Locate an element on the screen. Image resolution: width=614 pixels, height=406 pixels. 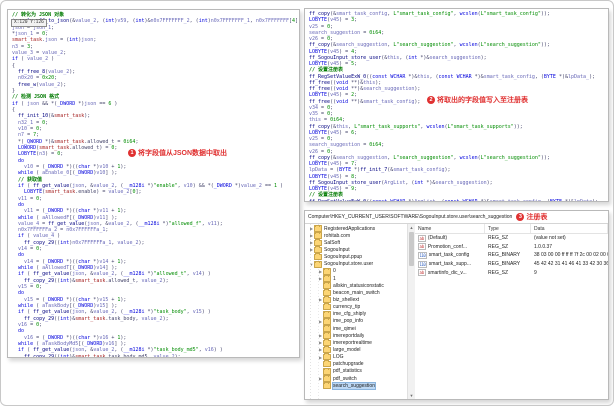
tree-item-allskin-statusiconstatic: allskin_statusiconstatic is located at coordinates (356, 285).